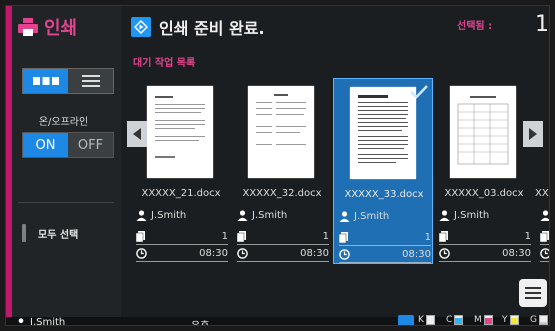 Image resolution: width=555 pixels, height=331 pixels. I want to click on job-file-name: XXXXX_33.docx, so click(384, 194).